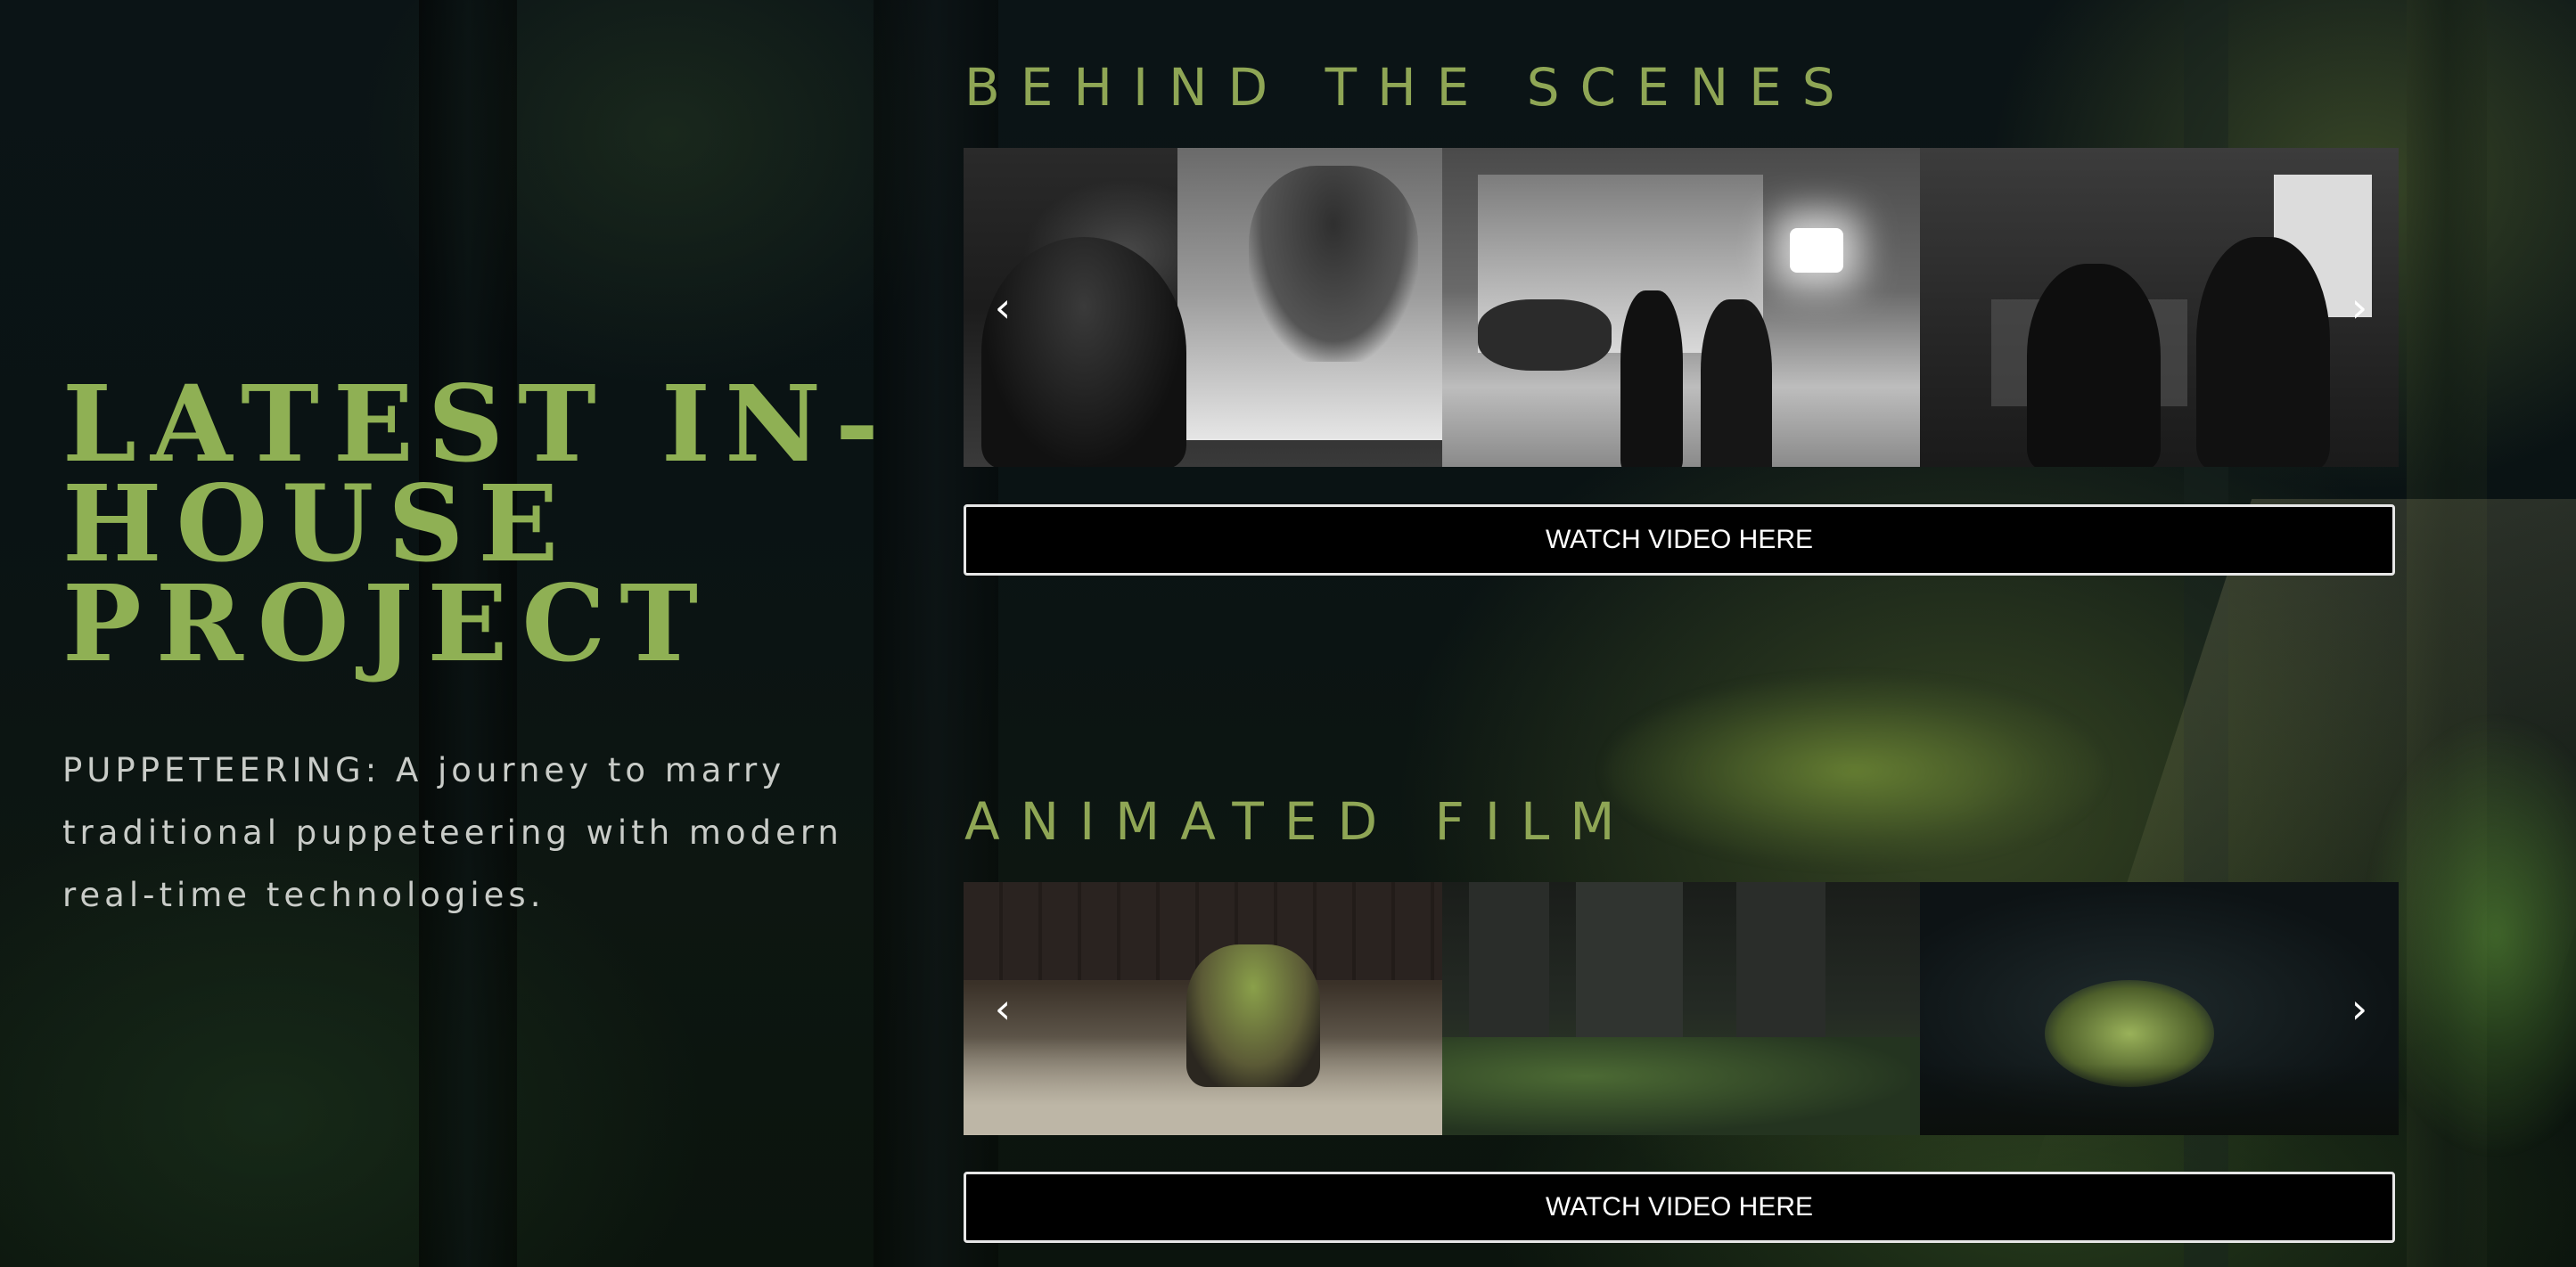 Image resolution: width=2576 pixels, height=1267 pixels. What do you see at coordinates (2160, 1099) in the screenshot?
I see `forest-floor` at bounding box center [2160, 1099].